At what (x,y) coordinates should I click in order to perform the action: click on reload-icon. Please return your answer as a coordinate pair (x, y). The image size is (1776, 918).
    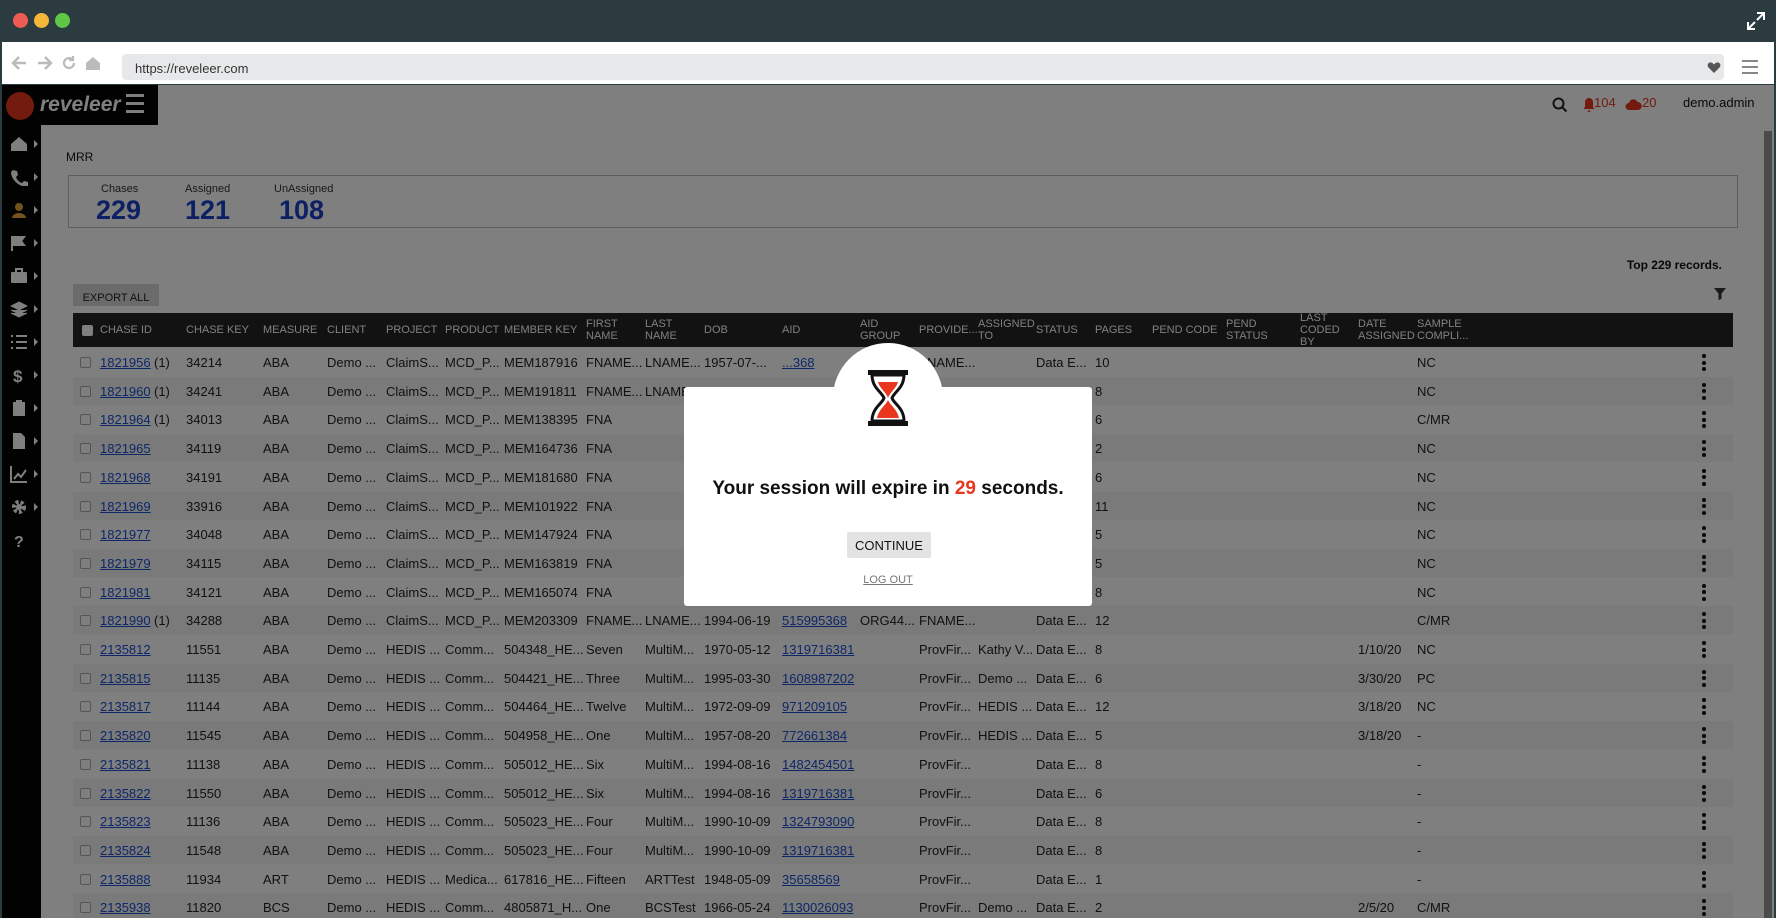
    Looking at the image, I should click on (69, 63).